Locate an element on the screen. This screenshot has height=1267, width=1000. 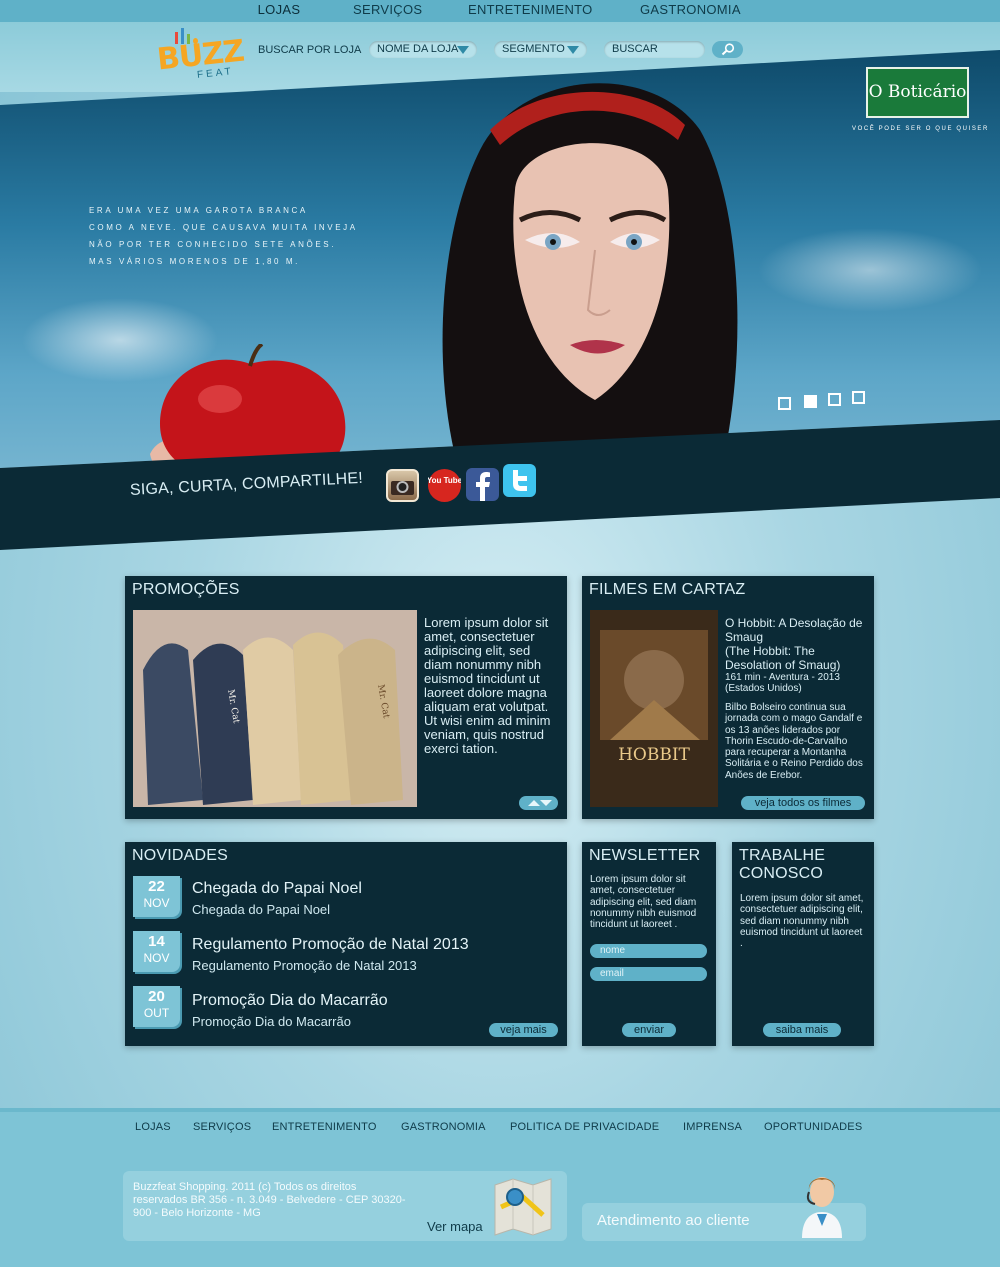
youtube-icon: You Tube is located at coordinates (445, 485).